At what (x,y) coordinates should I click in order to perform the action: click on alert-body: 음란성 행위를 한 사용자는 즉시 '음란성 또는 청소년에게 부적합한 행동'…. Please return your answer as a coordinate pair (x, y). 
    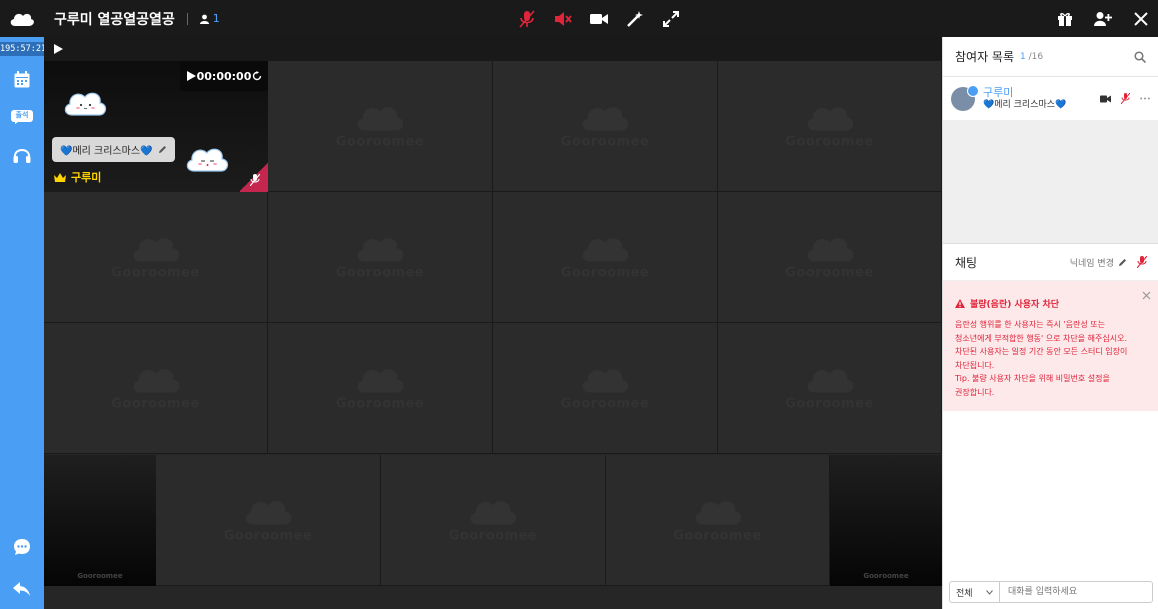
    Looking at the image, I should click on (1051, 358).